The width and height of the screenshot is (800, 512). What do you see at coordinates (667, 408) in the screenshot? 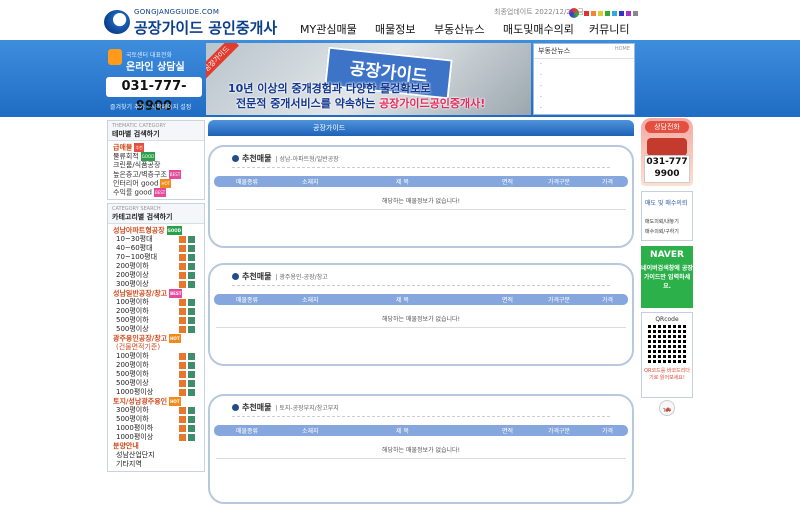
I see `scroll-top-button: TOP` at bounding box center [667, 408].